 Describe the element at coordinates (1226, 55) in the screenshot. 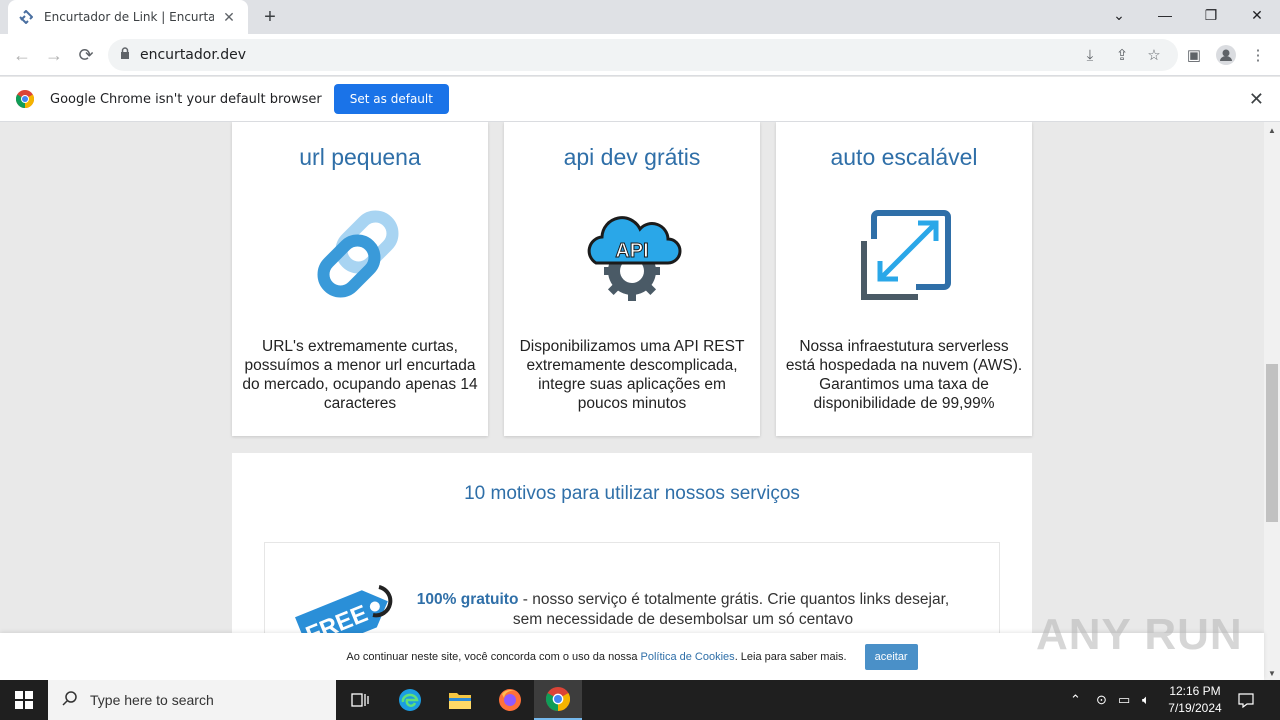

I see `profile-avatar-icon` at that location.